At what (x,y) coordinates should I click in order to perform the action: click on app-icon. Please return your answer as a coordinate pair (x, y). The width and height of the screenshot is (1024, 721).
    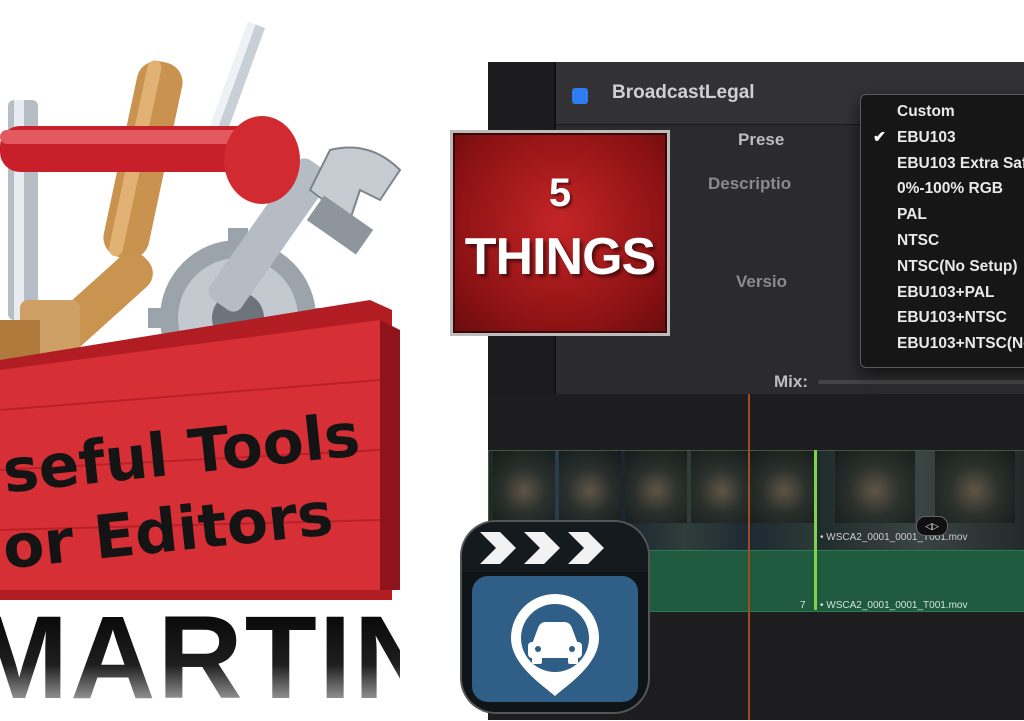
    Looking at the image, I should click on (555, 617).